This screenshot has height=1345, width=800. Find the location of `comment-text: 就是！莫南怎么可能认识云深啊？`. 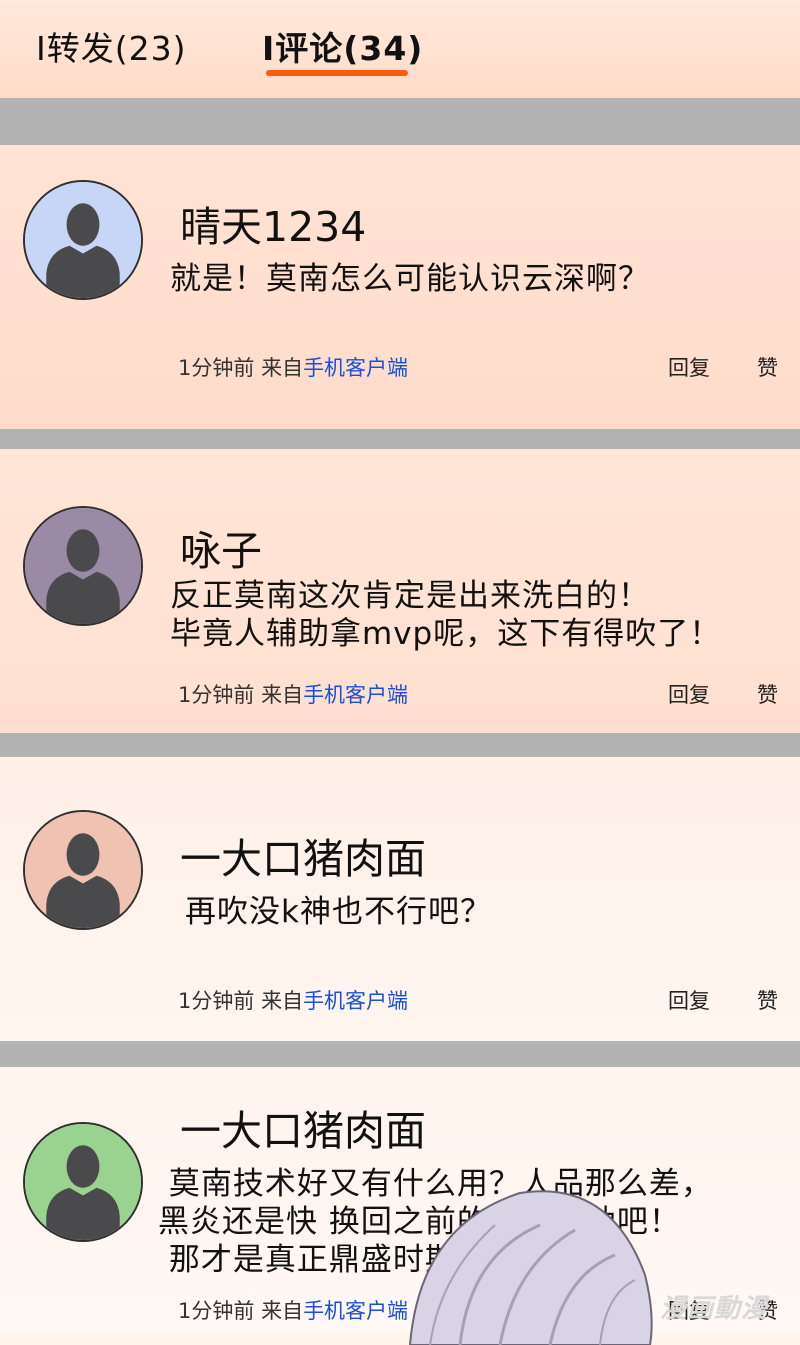

comment-text: 就是！莫南怎么可能认识云深啊？ is located at coordinates (410, 279).